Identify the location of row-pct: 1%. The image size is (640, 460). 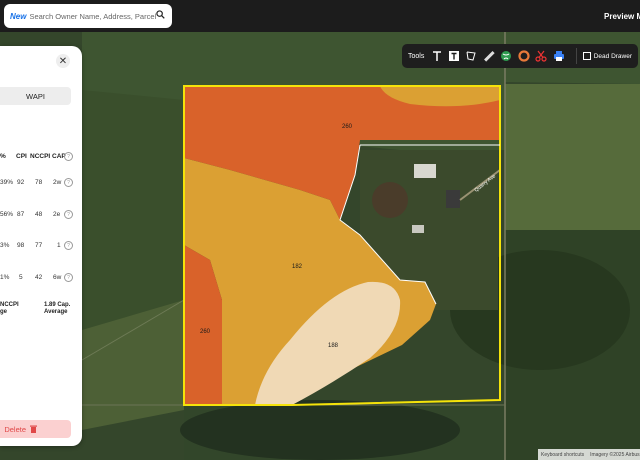
(5, 277).